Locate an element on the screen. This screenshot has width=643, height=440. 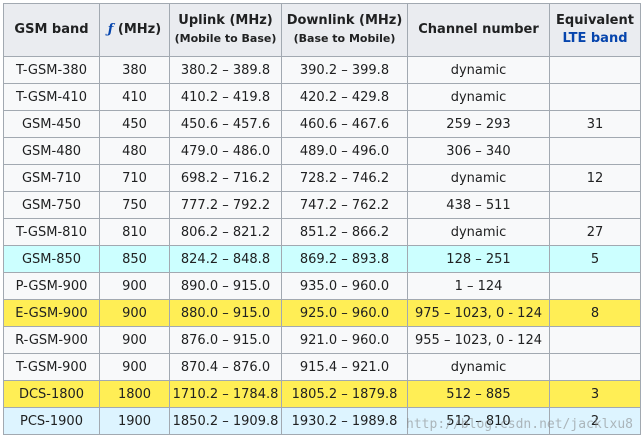
cell-channel: 1 – 124 is located at coordinates (478, 286).